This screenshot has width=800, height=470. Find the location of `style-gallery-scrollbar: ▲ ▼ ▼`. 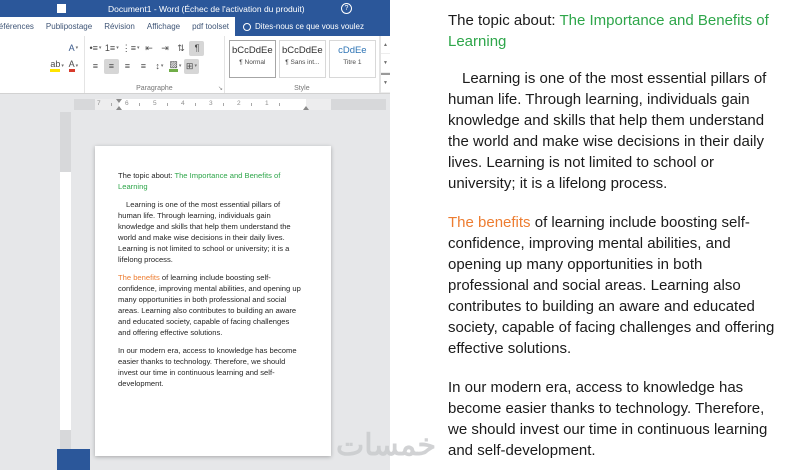

style-gallery-scrollbar: ▲ ▼ ▼ is located at coordinates (384, 64).